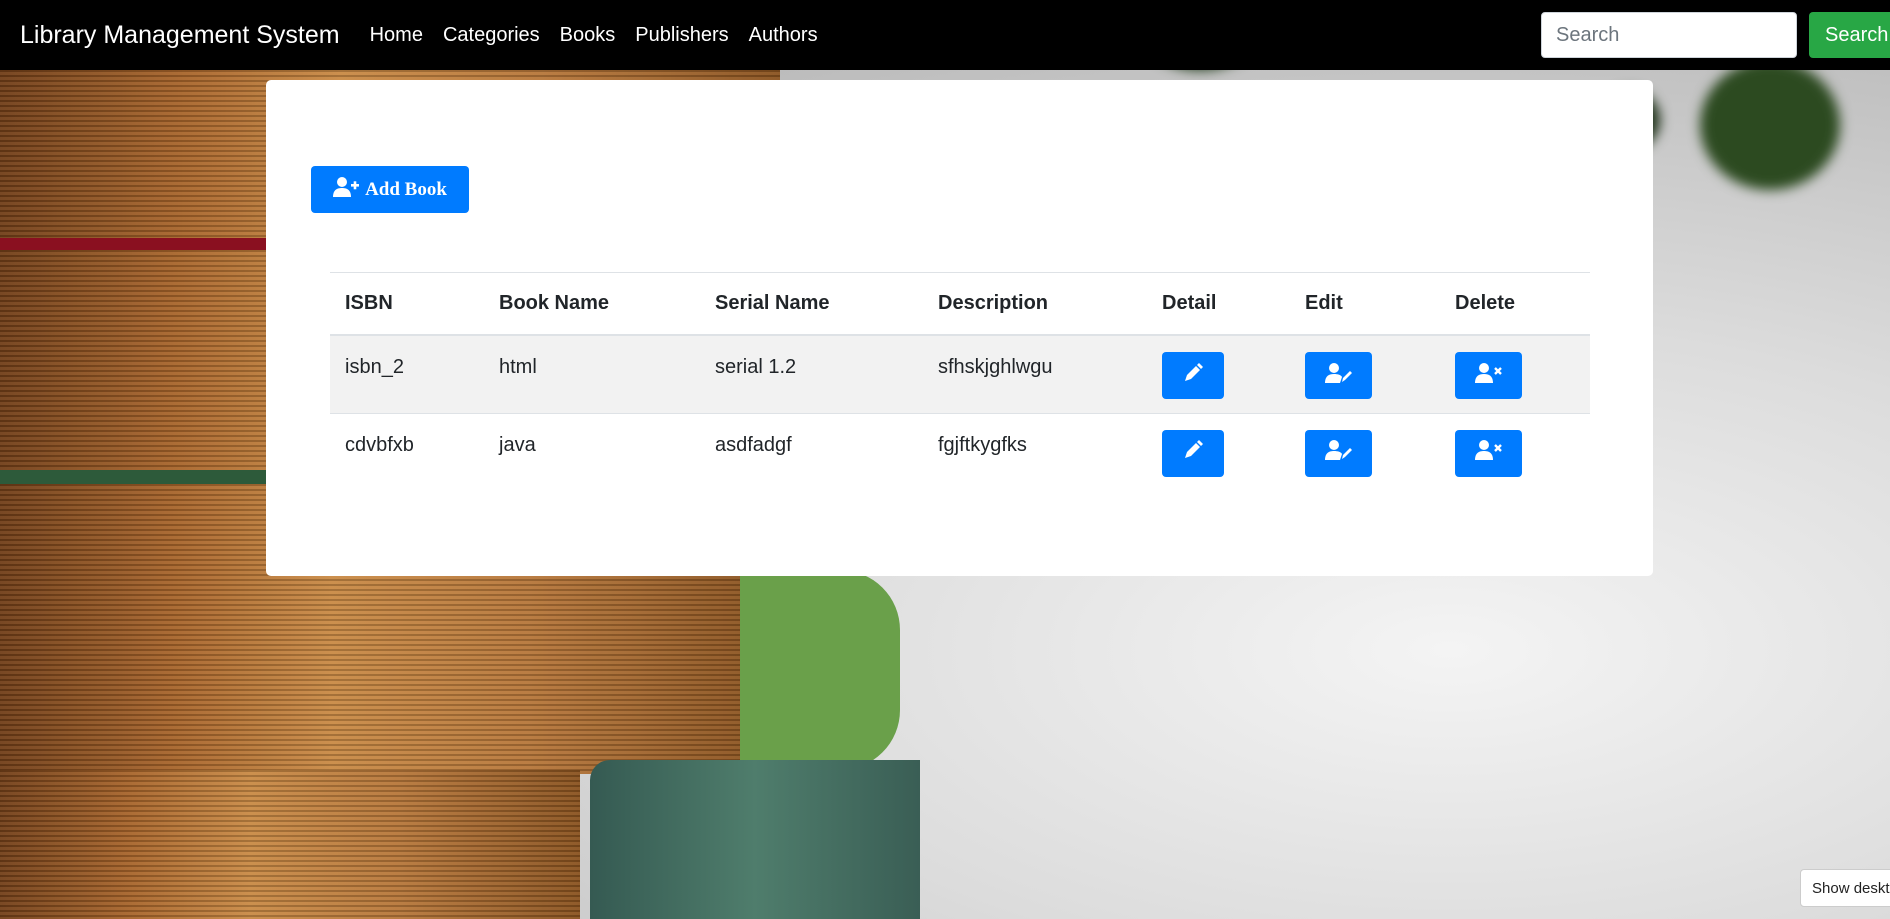 The image size is (1890, 919). I want to click on add-book-label: Add Book, so click(406, 189).